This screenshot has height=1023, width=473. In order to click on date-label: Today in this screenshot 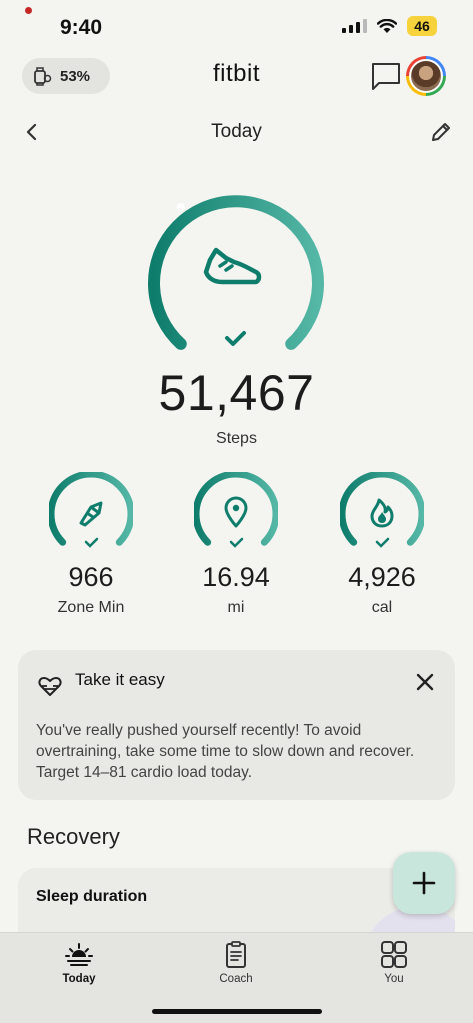, I will do `click(236, 131)`.